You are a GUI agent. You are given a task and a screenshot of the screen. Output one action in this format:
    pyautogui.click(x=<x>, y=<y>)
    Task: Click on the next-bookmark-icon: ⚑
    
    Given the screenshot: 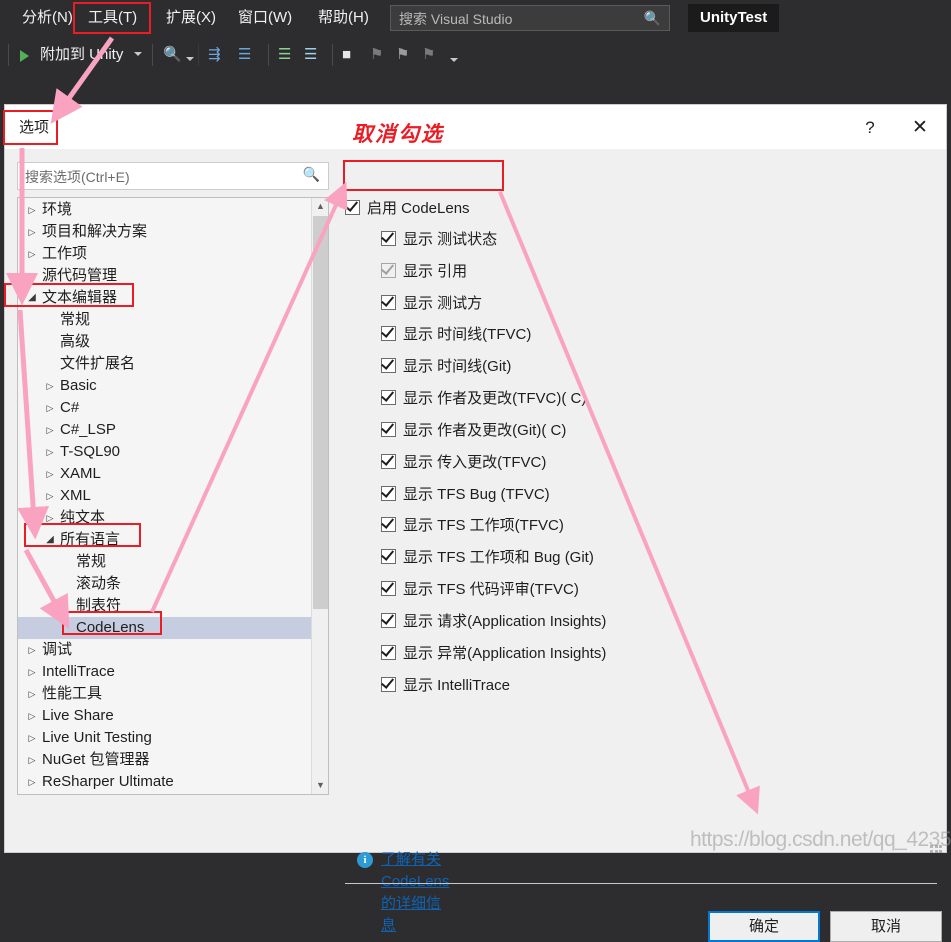 What is the action you would take?
    pyautogui.click(x=402, y=55)
    